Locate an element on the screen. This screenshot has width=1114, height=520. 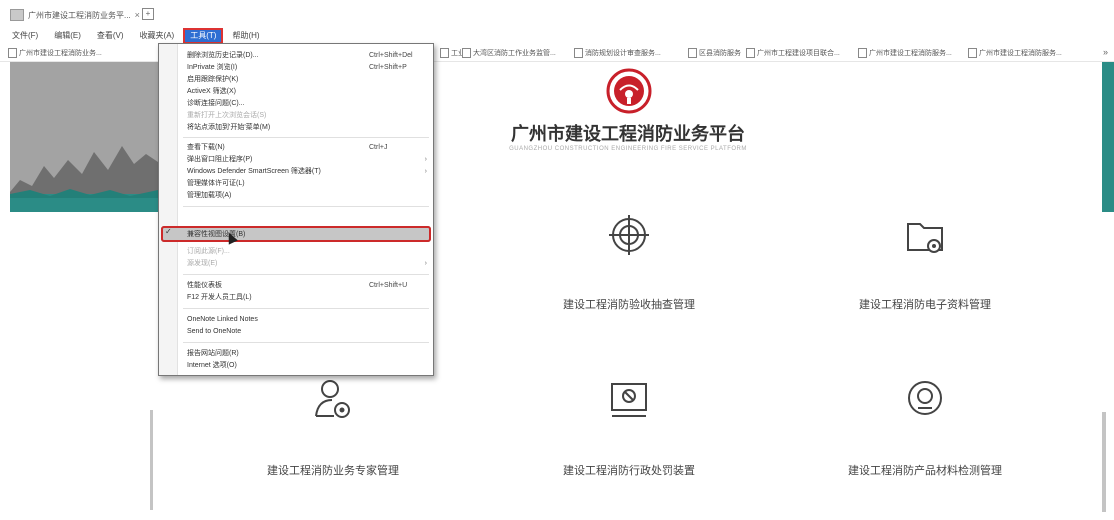
menu-item-add-to-start: 将站点添加到'开始'菜单(M) is located at coordinates (309, 127).